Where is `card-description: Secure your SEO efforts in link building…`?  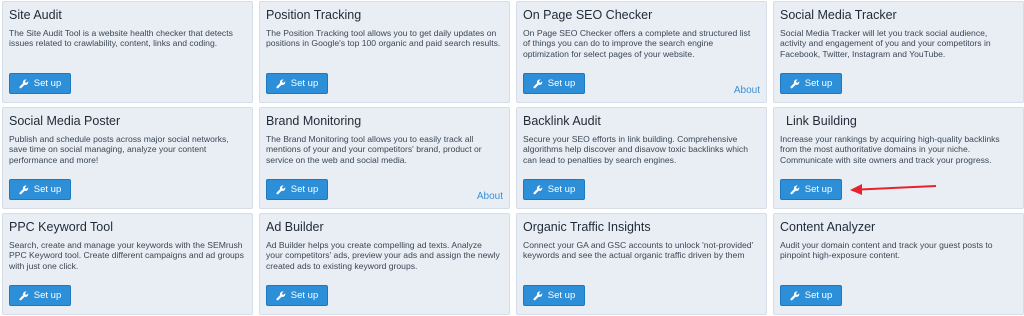
card-description: Secure your SEO efforts in link building… is located at coordinates (635, 149).